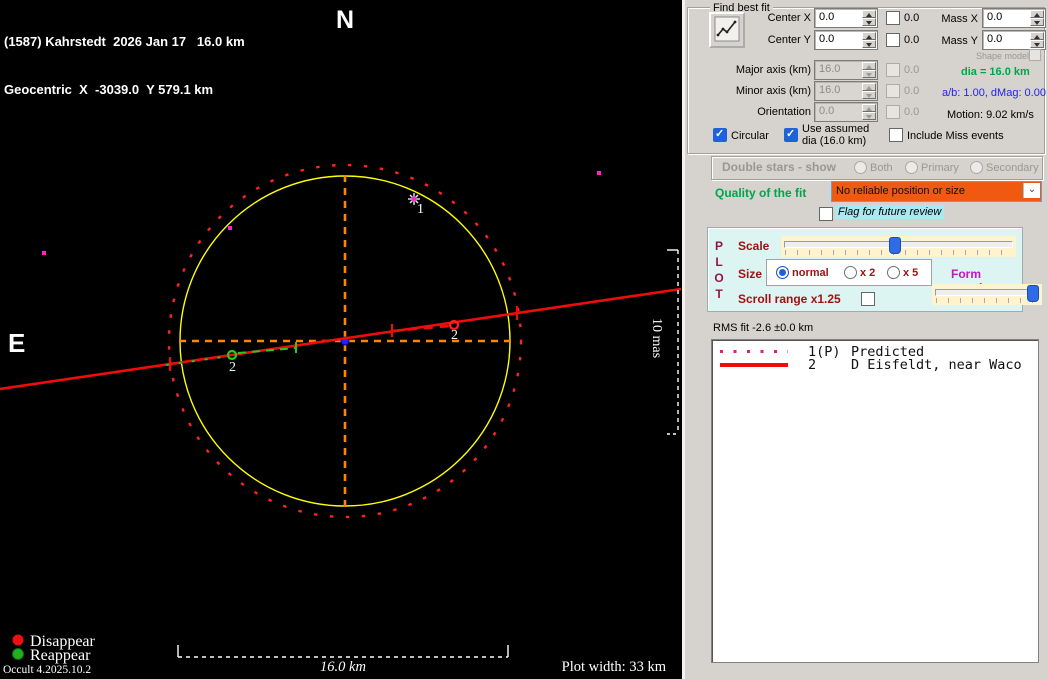 The height and width of the screenshot is (679, 1048). Describe the element at coordinates (345, 20) in the screenshot. I see `north-direction-label: N` at that location.